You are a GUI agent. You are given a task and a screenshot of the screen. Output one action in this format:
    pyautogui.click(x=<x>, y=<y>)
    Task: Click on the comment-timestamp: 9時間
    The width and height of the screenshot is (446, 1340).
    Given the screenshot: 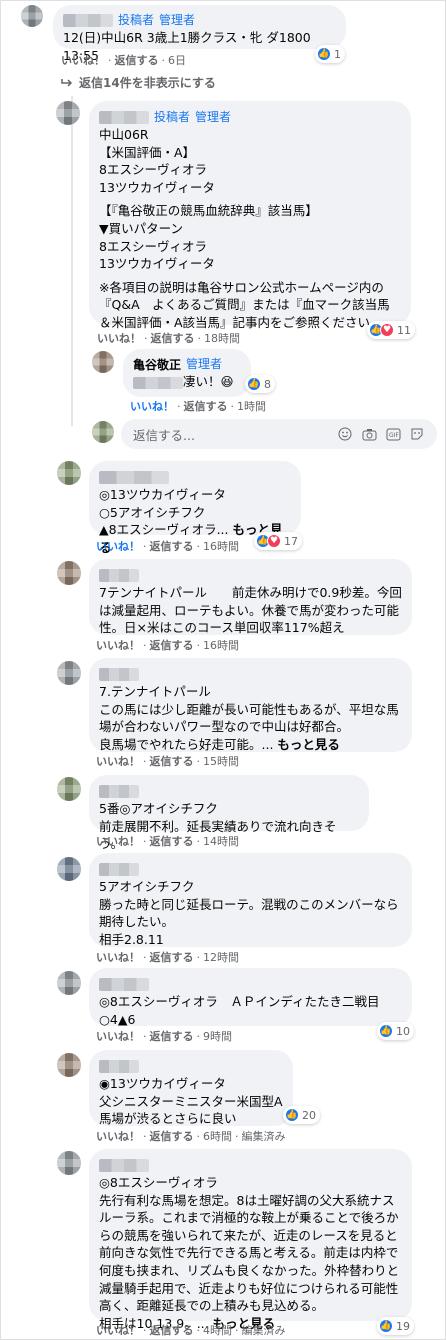 What is the action you would take?
    pyautogui.click(x=217, y=1036)
    